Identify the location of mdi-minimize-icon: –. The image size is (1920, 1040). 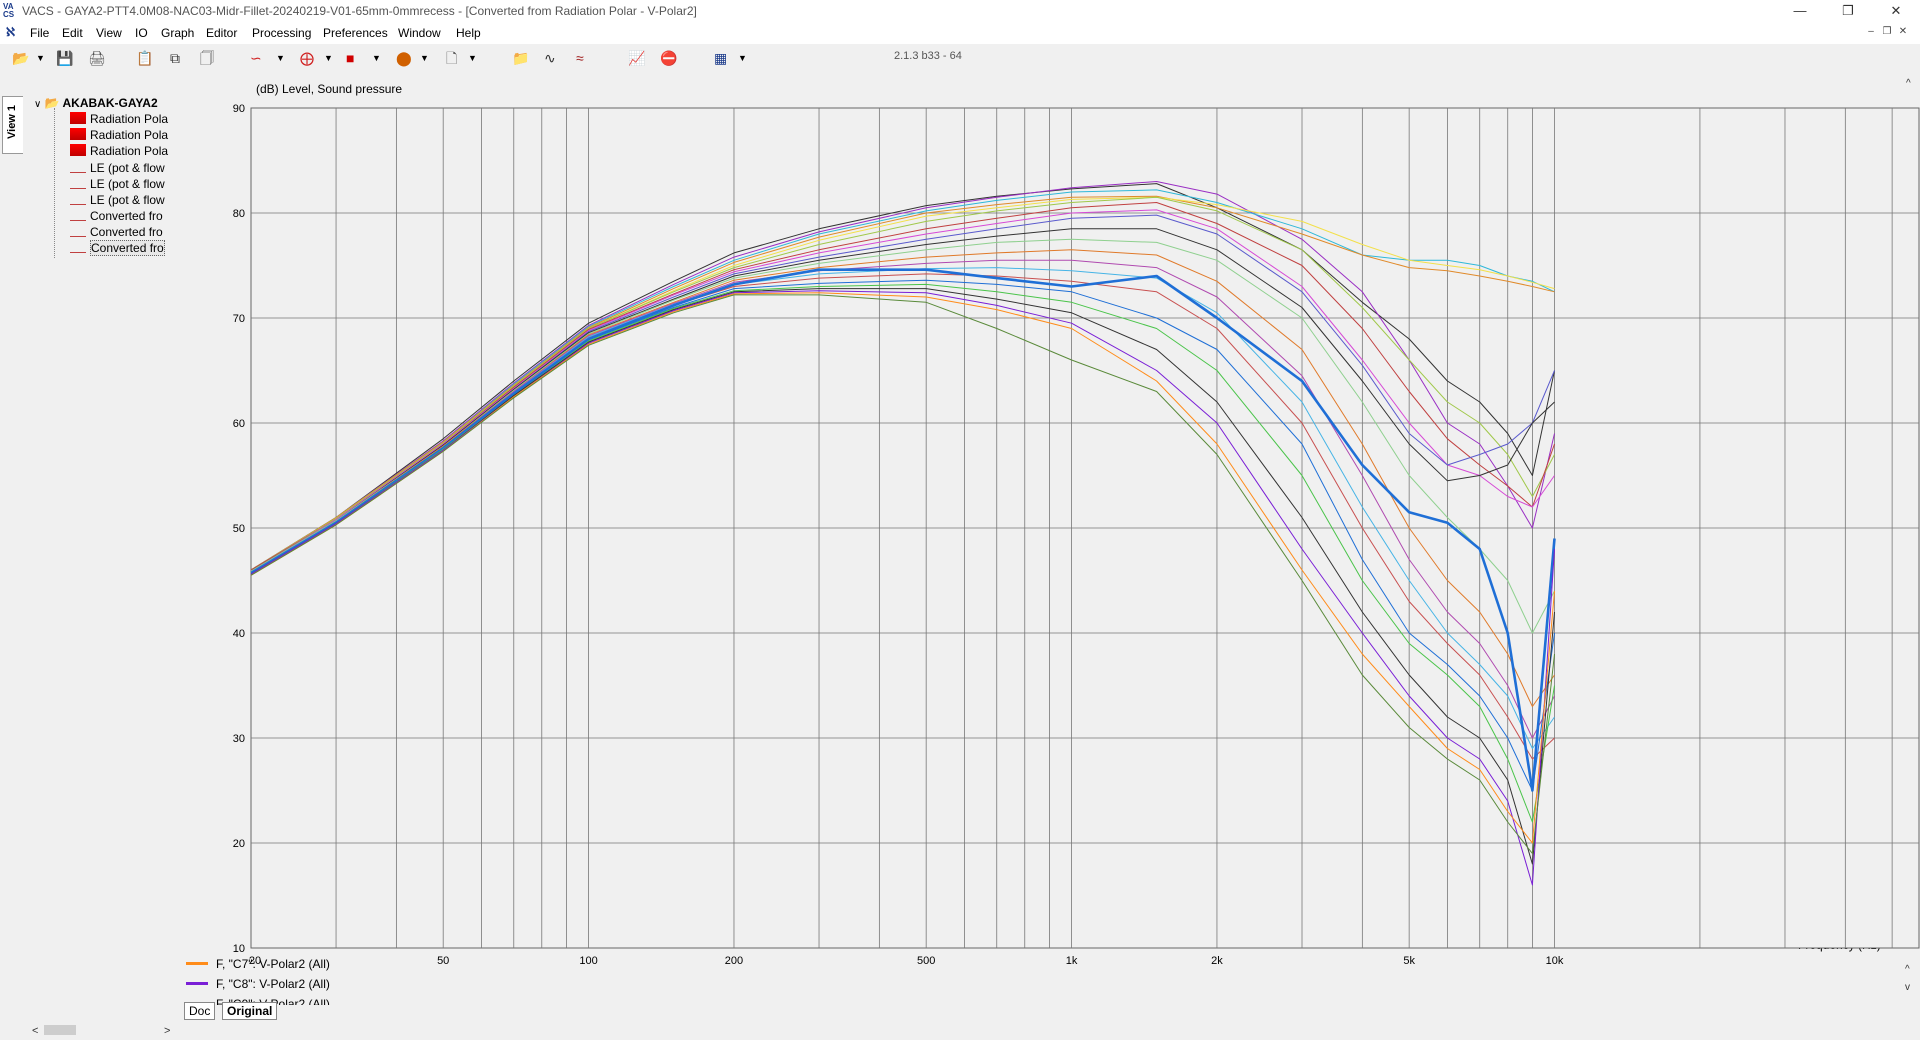
(1871, 32).